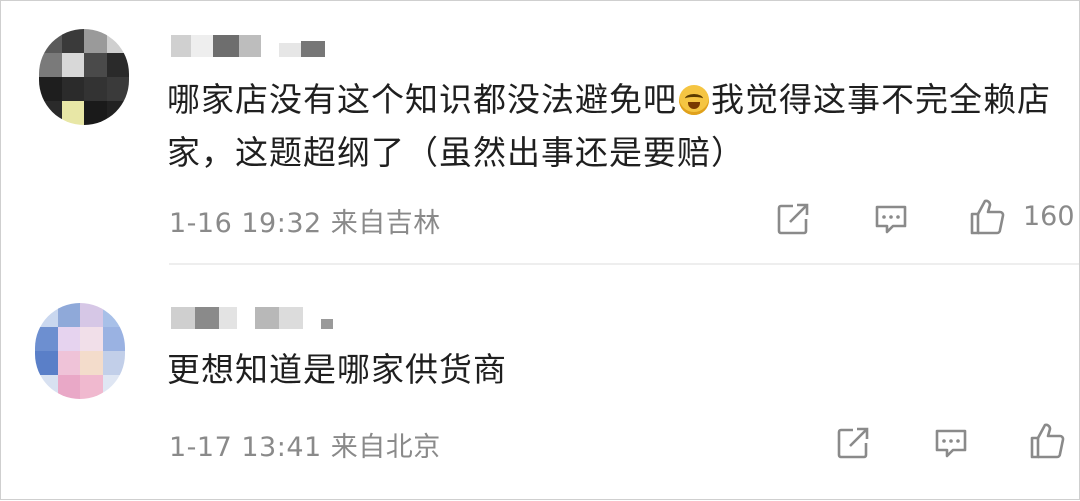 The width and height of the screenshot is (1080, 501). Describe the element at coordinates (422, 99) in the screenshot. I see `comment-text-part: 哪家店没有这个知识都没法避免吧` at that location.